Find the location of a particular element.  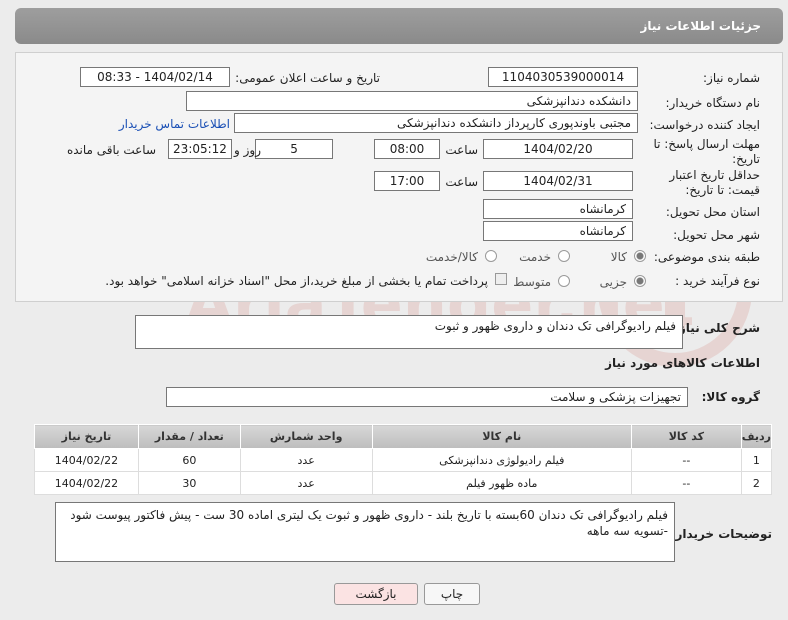

table-row: 2 -- ماده ظهور فیلم عدد 30 1404/02/22 is located at coordinates (403, 483).